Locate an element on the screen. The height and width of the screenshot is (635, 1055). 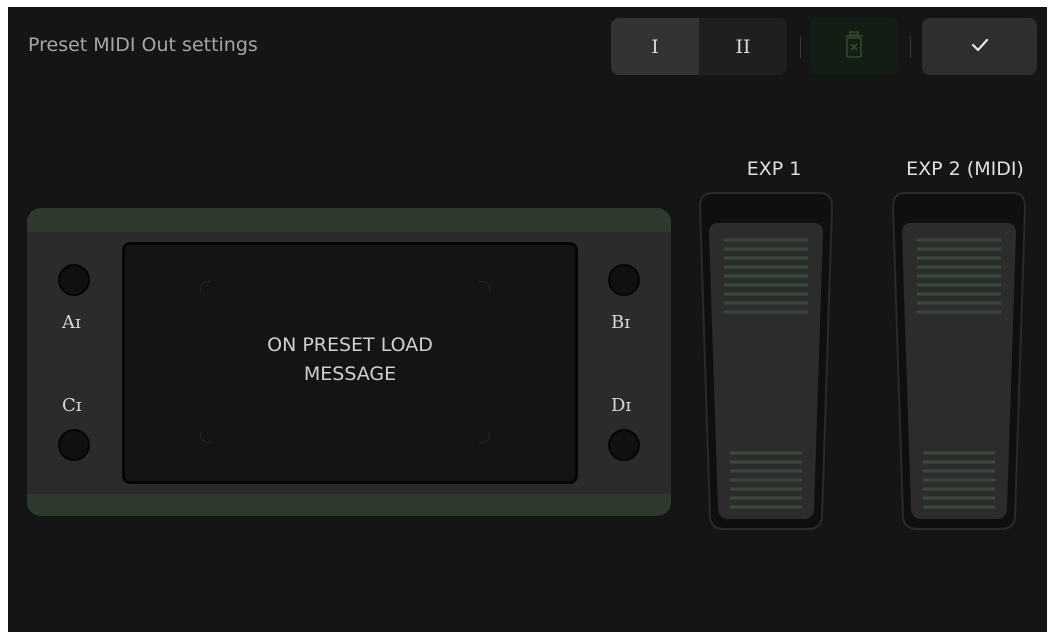
trash-x-icon is located at coordinates (854, 46).